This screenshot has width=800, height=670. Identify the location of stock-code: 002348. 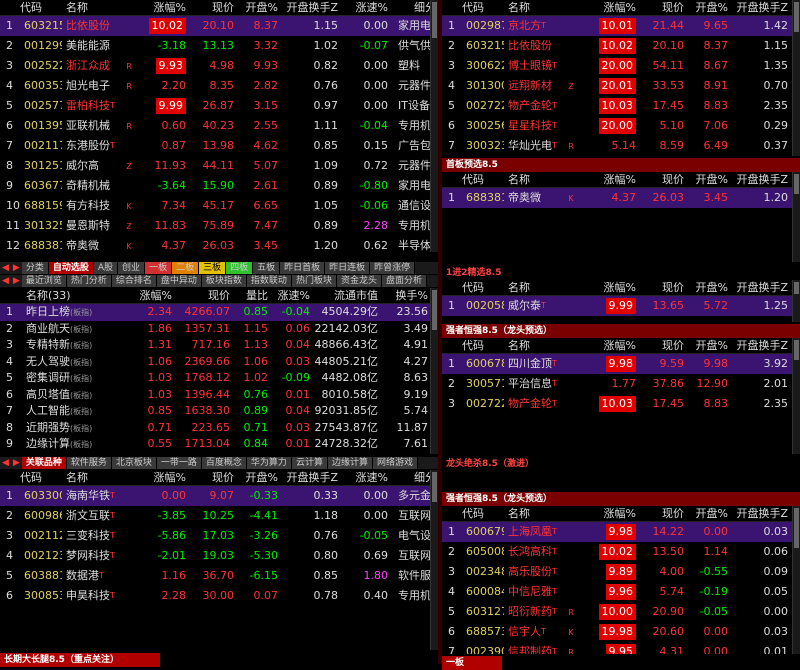
(483, 572).